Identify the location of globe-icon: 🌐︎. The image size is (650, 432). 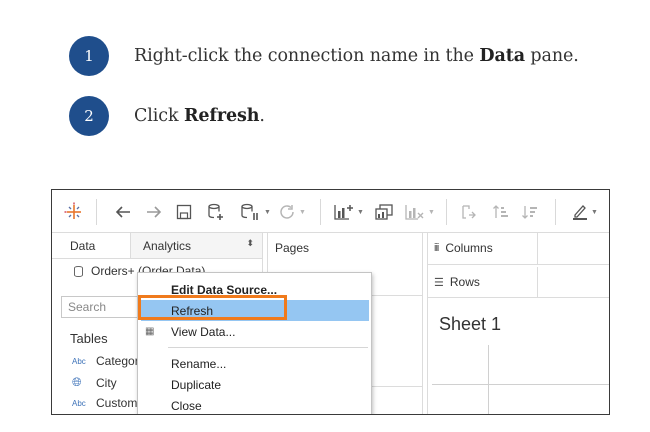
(77, 382).